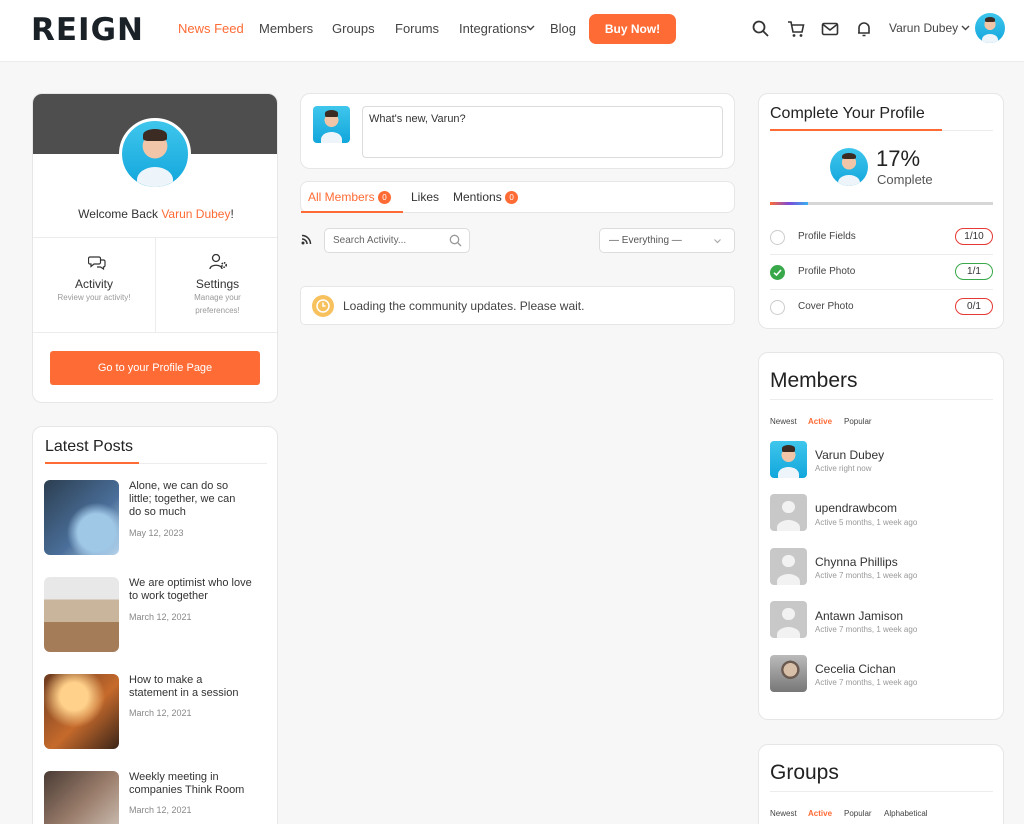  I want to click on member-status: Active right now, so click(843, 468).